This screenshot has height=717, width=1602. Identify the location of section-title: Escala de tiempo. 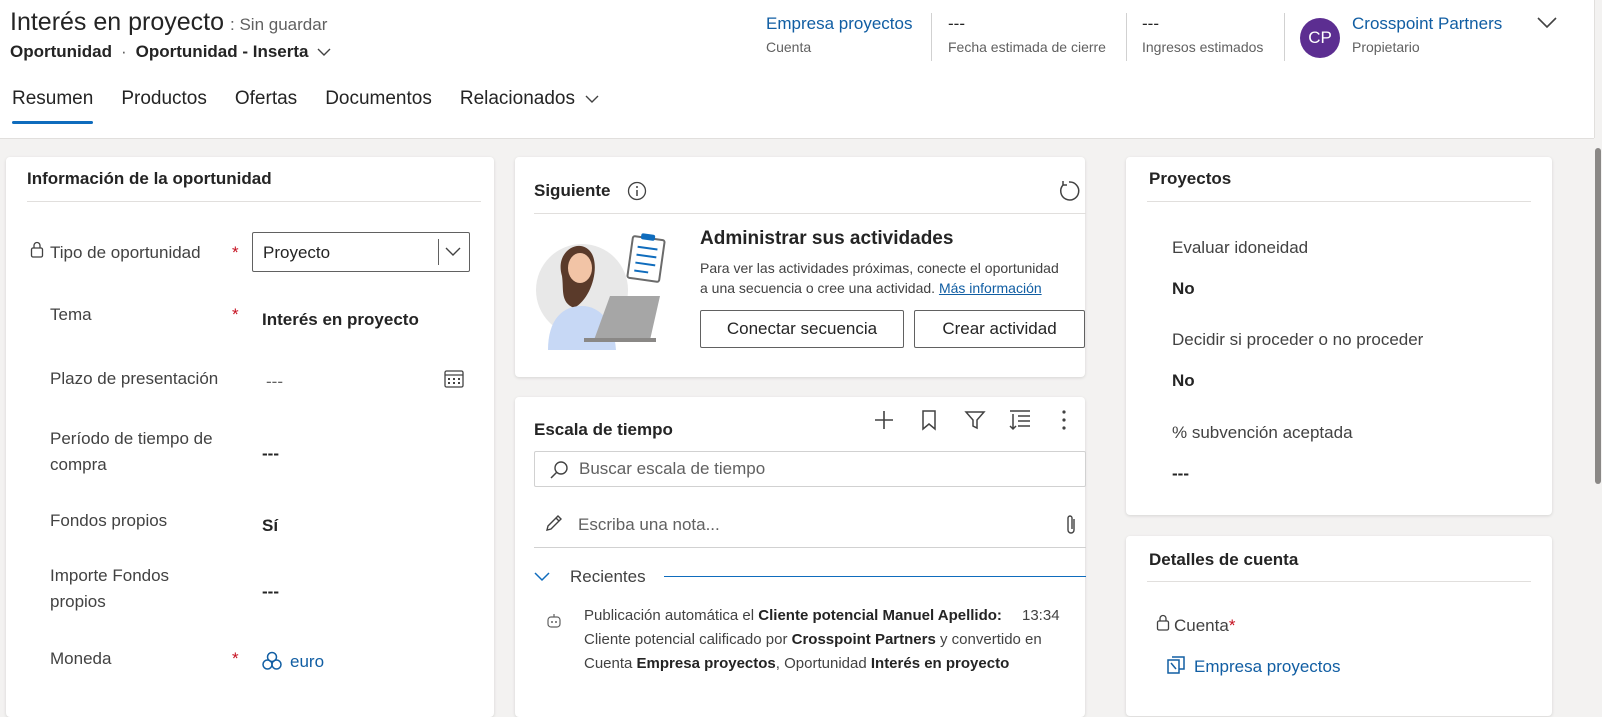
(603, 429).